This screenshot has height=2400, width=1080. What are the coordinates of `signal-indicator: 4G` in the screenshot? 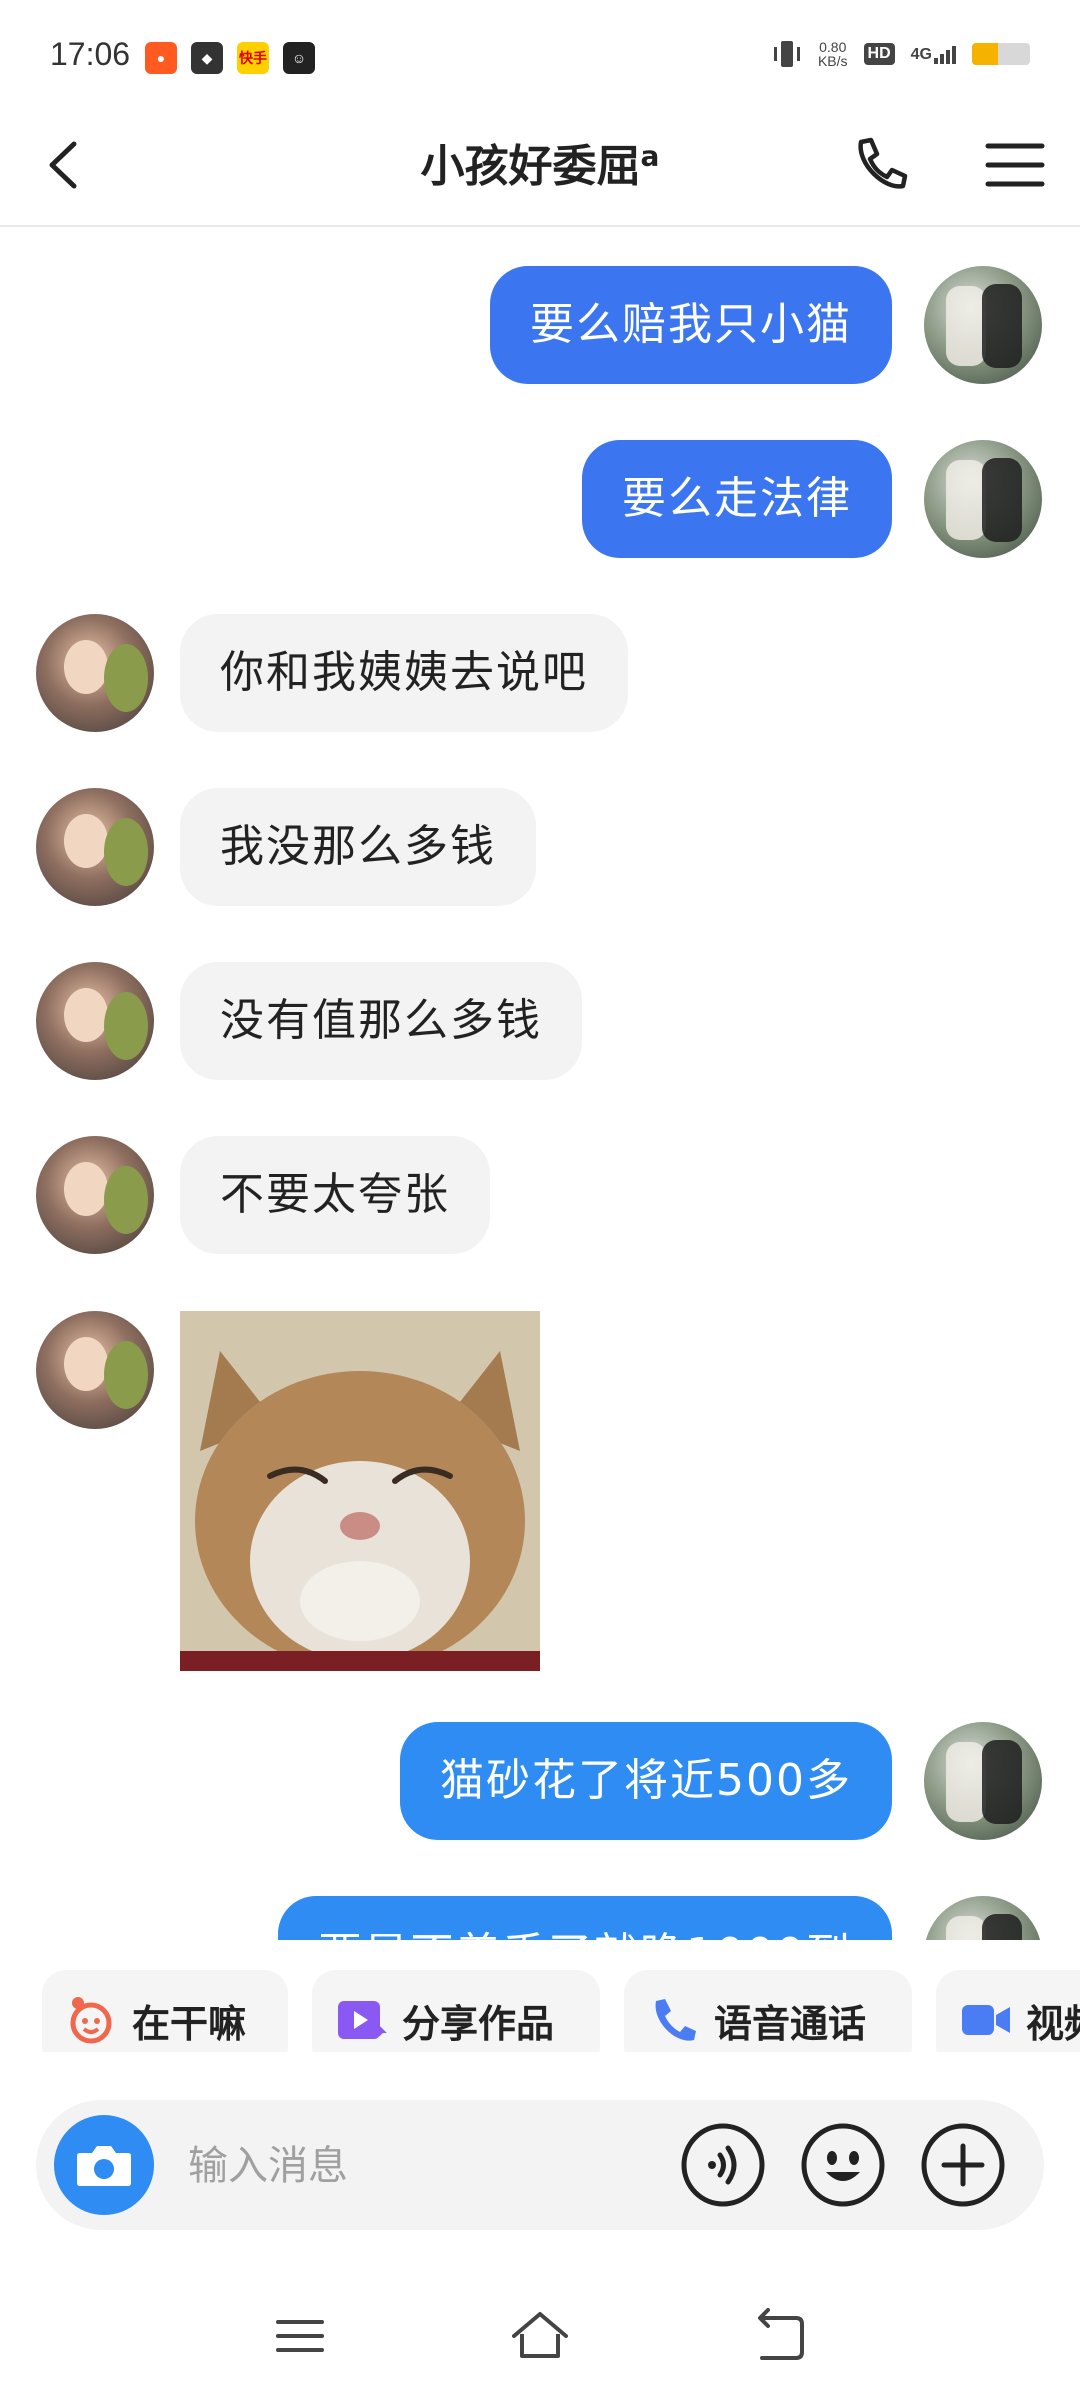 It's located at (933, 54).